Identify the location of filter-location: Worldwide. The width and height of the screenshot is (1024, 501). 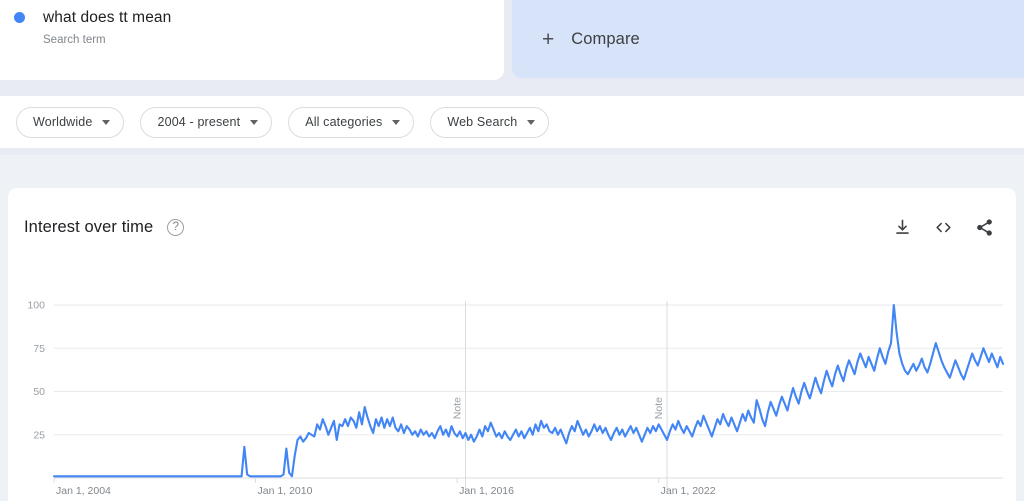
(70, 122).